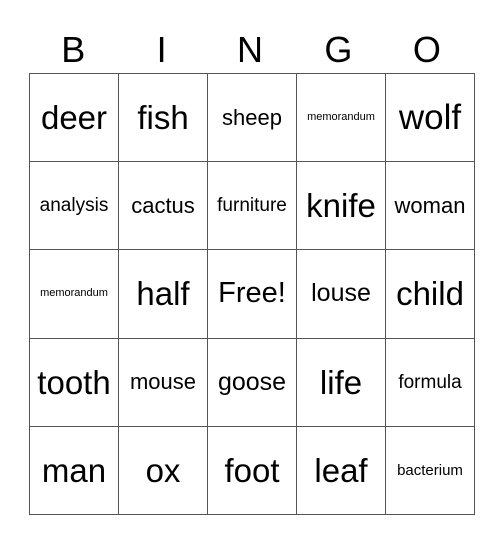 The image size is (500, 544). I want to click on bingo-cell: knife, so click(341, 206).